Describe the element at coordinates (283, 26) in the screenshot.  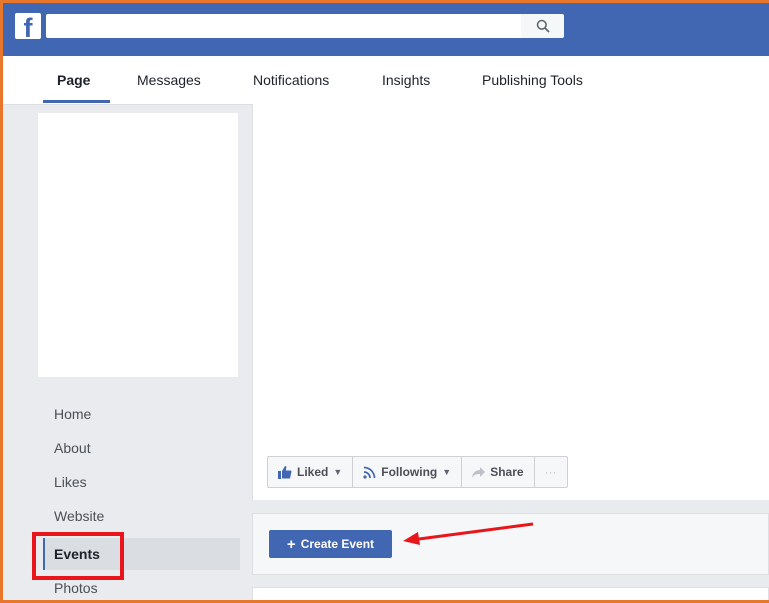
I see `search-input` at that location.